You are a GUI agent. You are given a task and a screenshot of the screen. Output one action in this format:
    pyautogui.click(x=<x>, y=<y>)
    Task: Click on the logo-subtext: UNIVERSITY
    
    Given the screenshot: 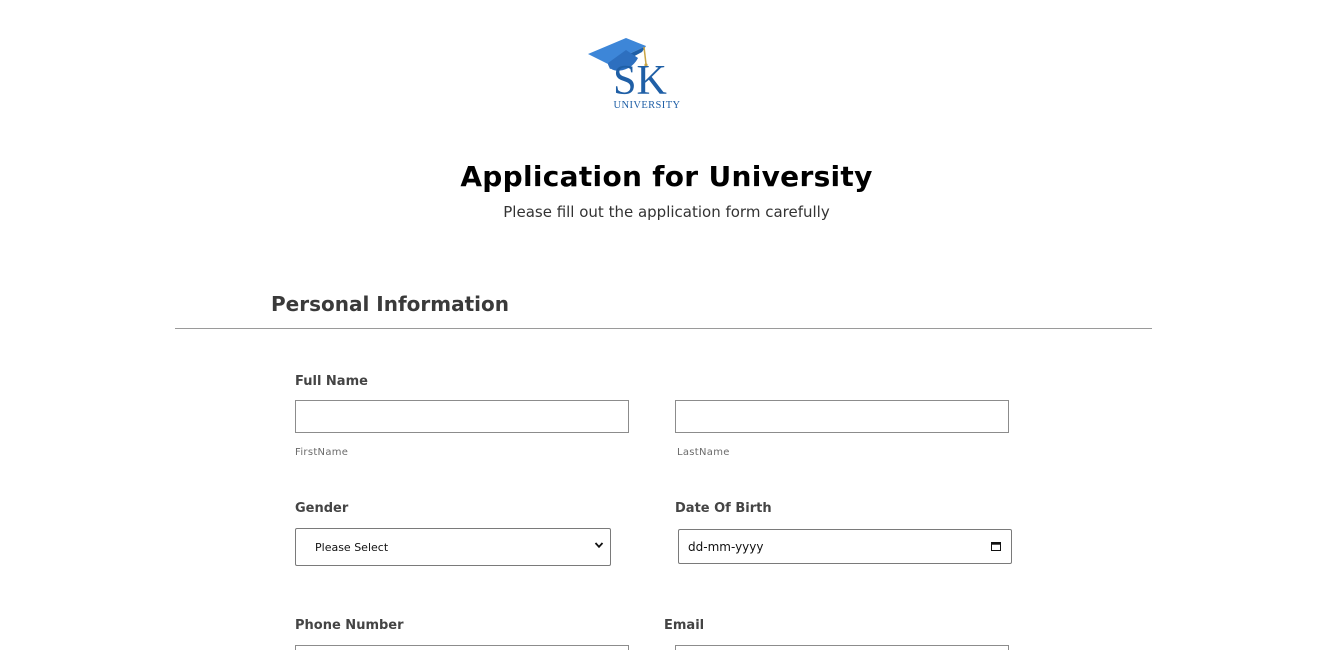 What is the action you would take?
    pyautogui.click(x=647, y=105)
    